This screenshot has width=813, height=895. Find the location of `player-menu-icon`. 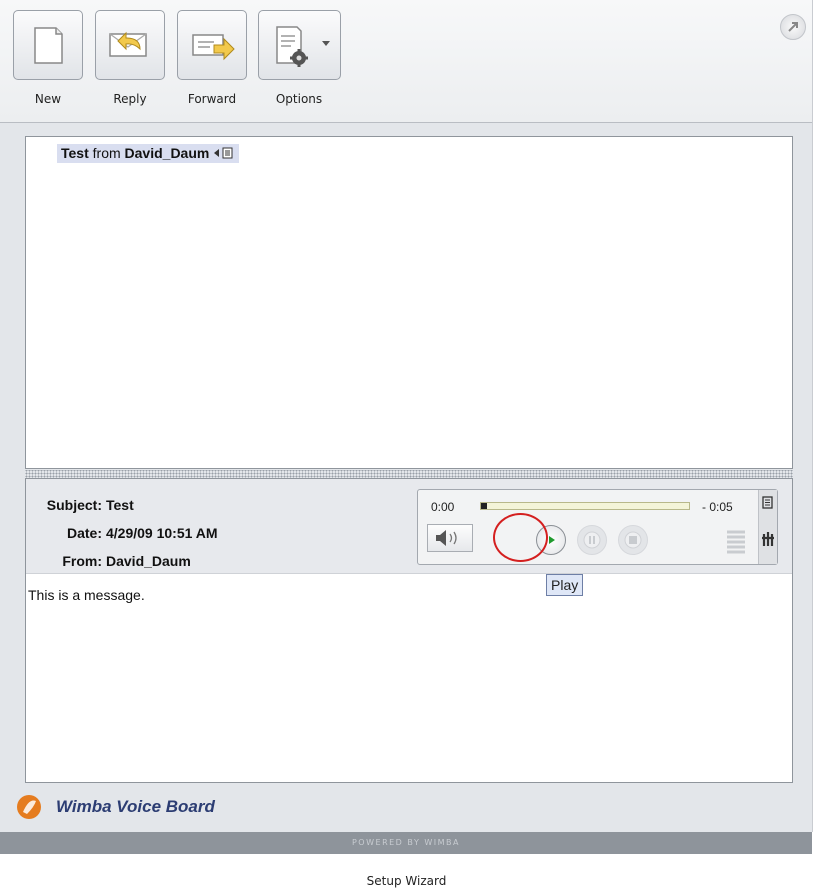

player-menu-icon is located at coordinates (768, 527).